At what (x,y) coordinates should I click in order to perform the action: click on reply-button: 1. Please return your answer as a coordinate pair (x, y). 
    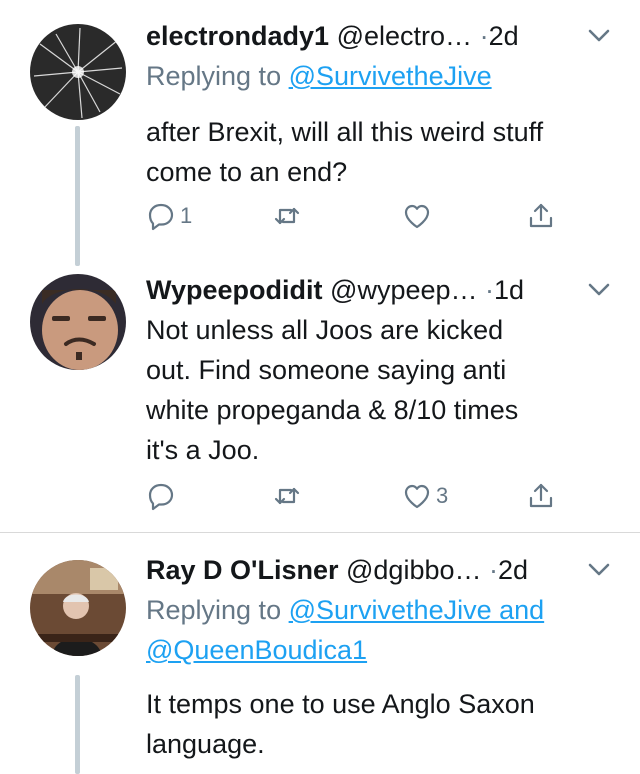
    Looking at the image, I should click on (169, 216).